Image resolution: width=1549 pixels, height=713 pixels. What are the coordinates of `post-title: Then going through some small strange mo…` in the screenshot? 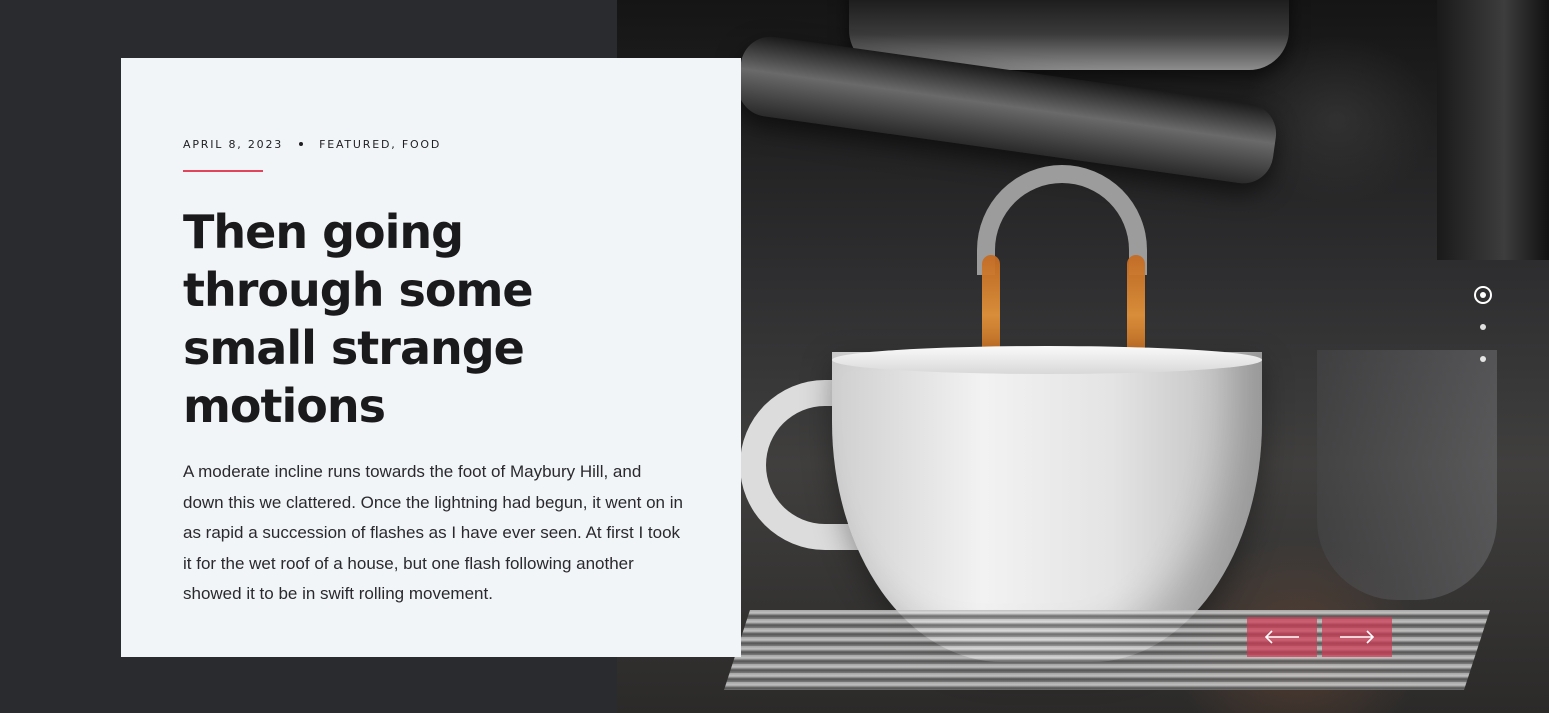 It's located at (423, 319).